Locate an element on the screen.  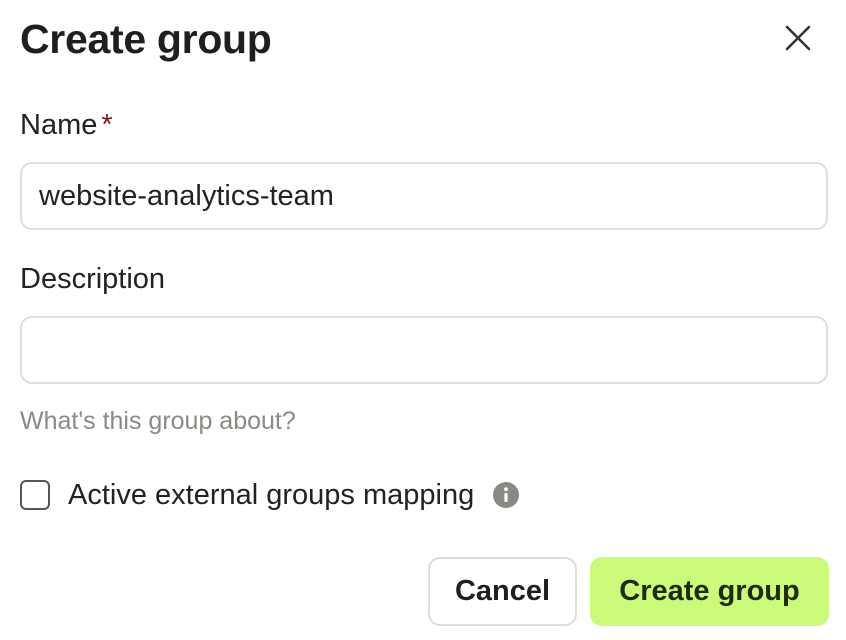
description-input is located at coordinates (424, 350).